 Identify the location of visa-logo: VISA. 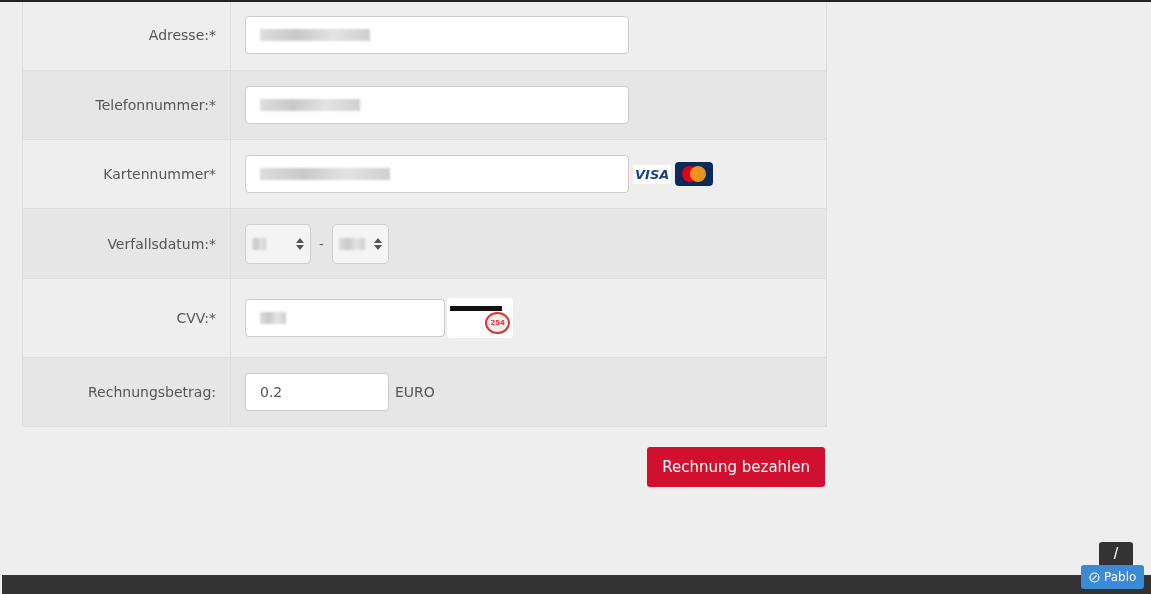
(652, 174).